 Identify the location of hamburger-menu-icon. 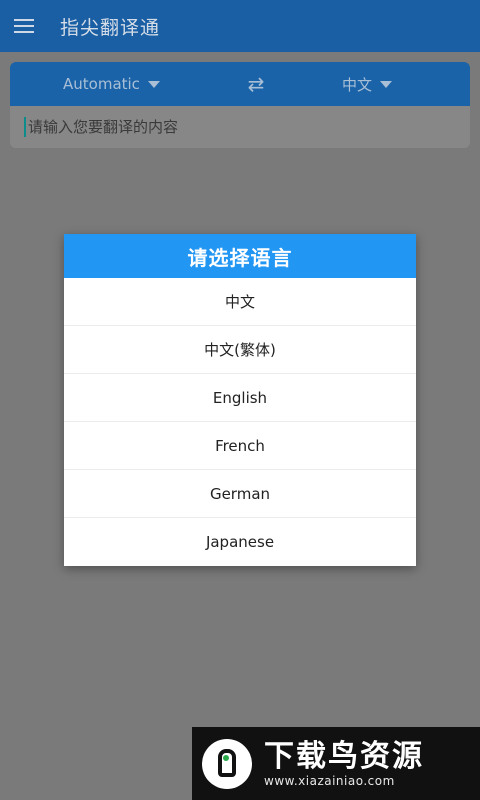
(24, 26).